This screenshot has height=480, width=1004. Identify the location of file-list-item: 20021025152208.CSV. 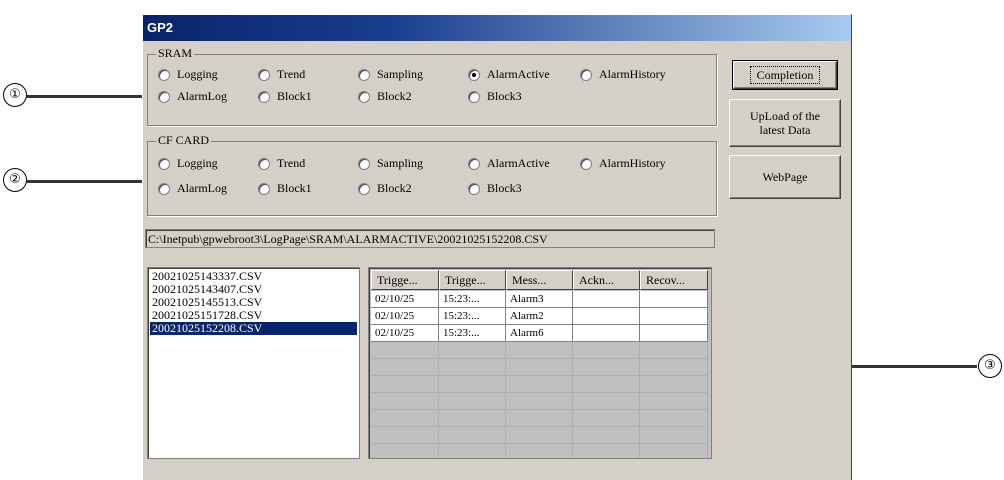
(253, 328).